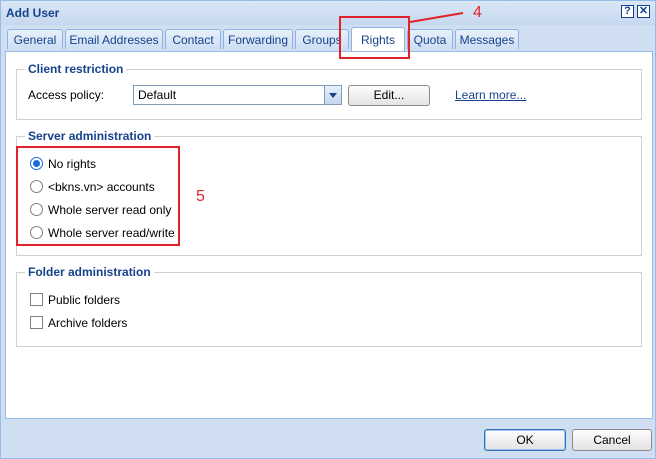 This screenshot has width=656, height=459. What do you see at coordinates (98, 196) in the screenshot?
I see `options-highlight` at bounding box center [98, 196].